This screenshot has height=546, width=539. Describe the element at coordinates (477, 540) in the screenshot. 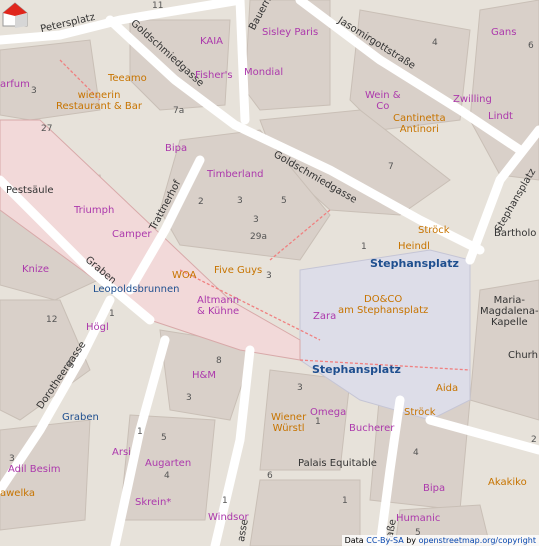

I see `osm-copyright-link: openstreetmap.org/copyright` at that location.